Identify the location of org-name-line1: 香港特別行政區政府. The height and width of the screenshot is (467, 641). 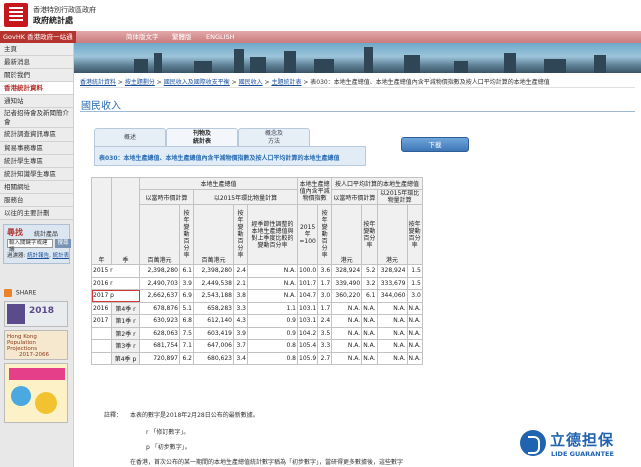
(64, 10).